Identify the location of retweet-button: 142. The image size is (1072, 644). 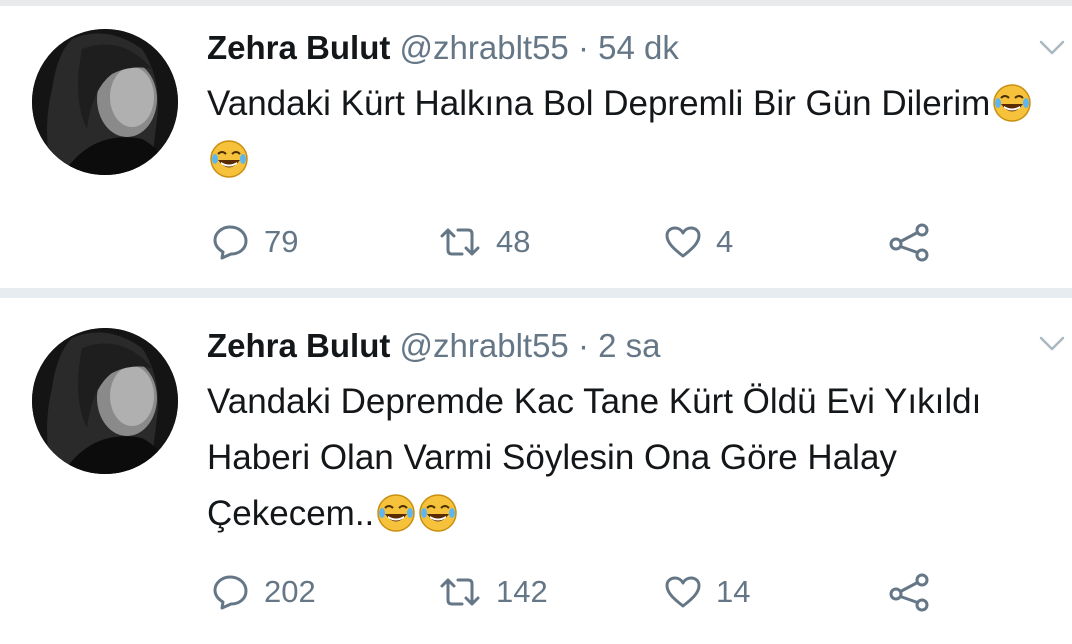
(493, 592).